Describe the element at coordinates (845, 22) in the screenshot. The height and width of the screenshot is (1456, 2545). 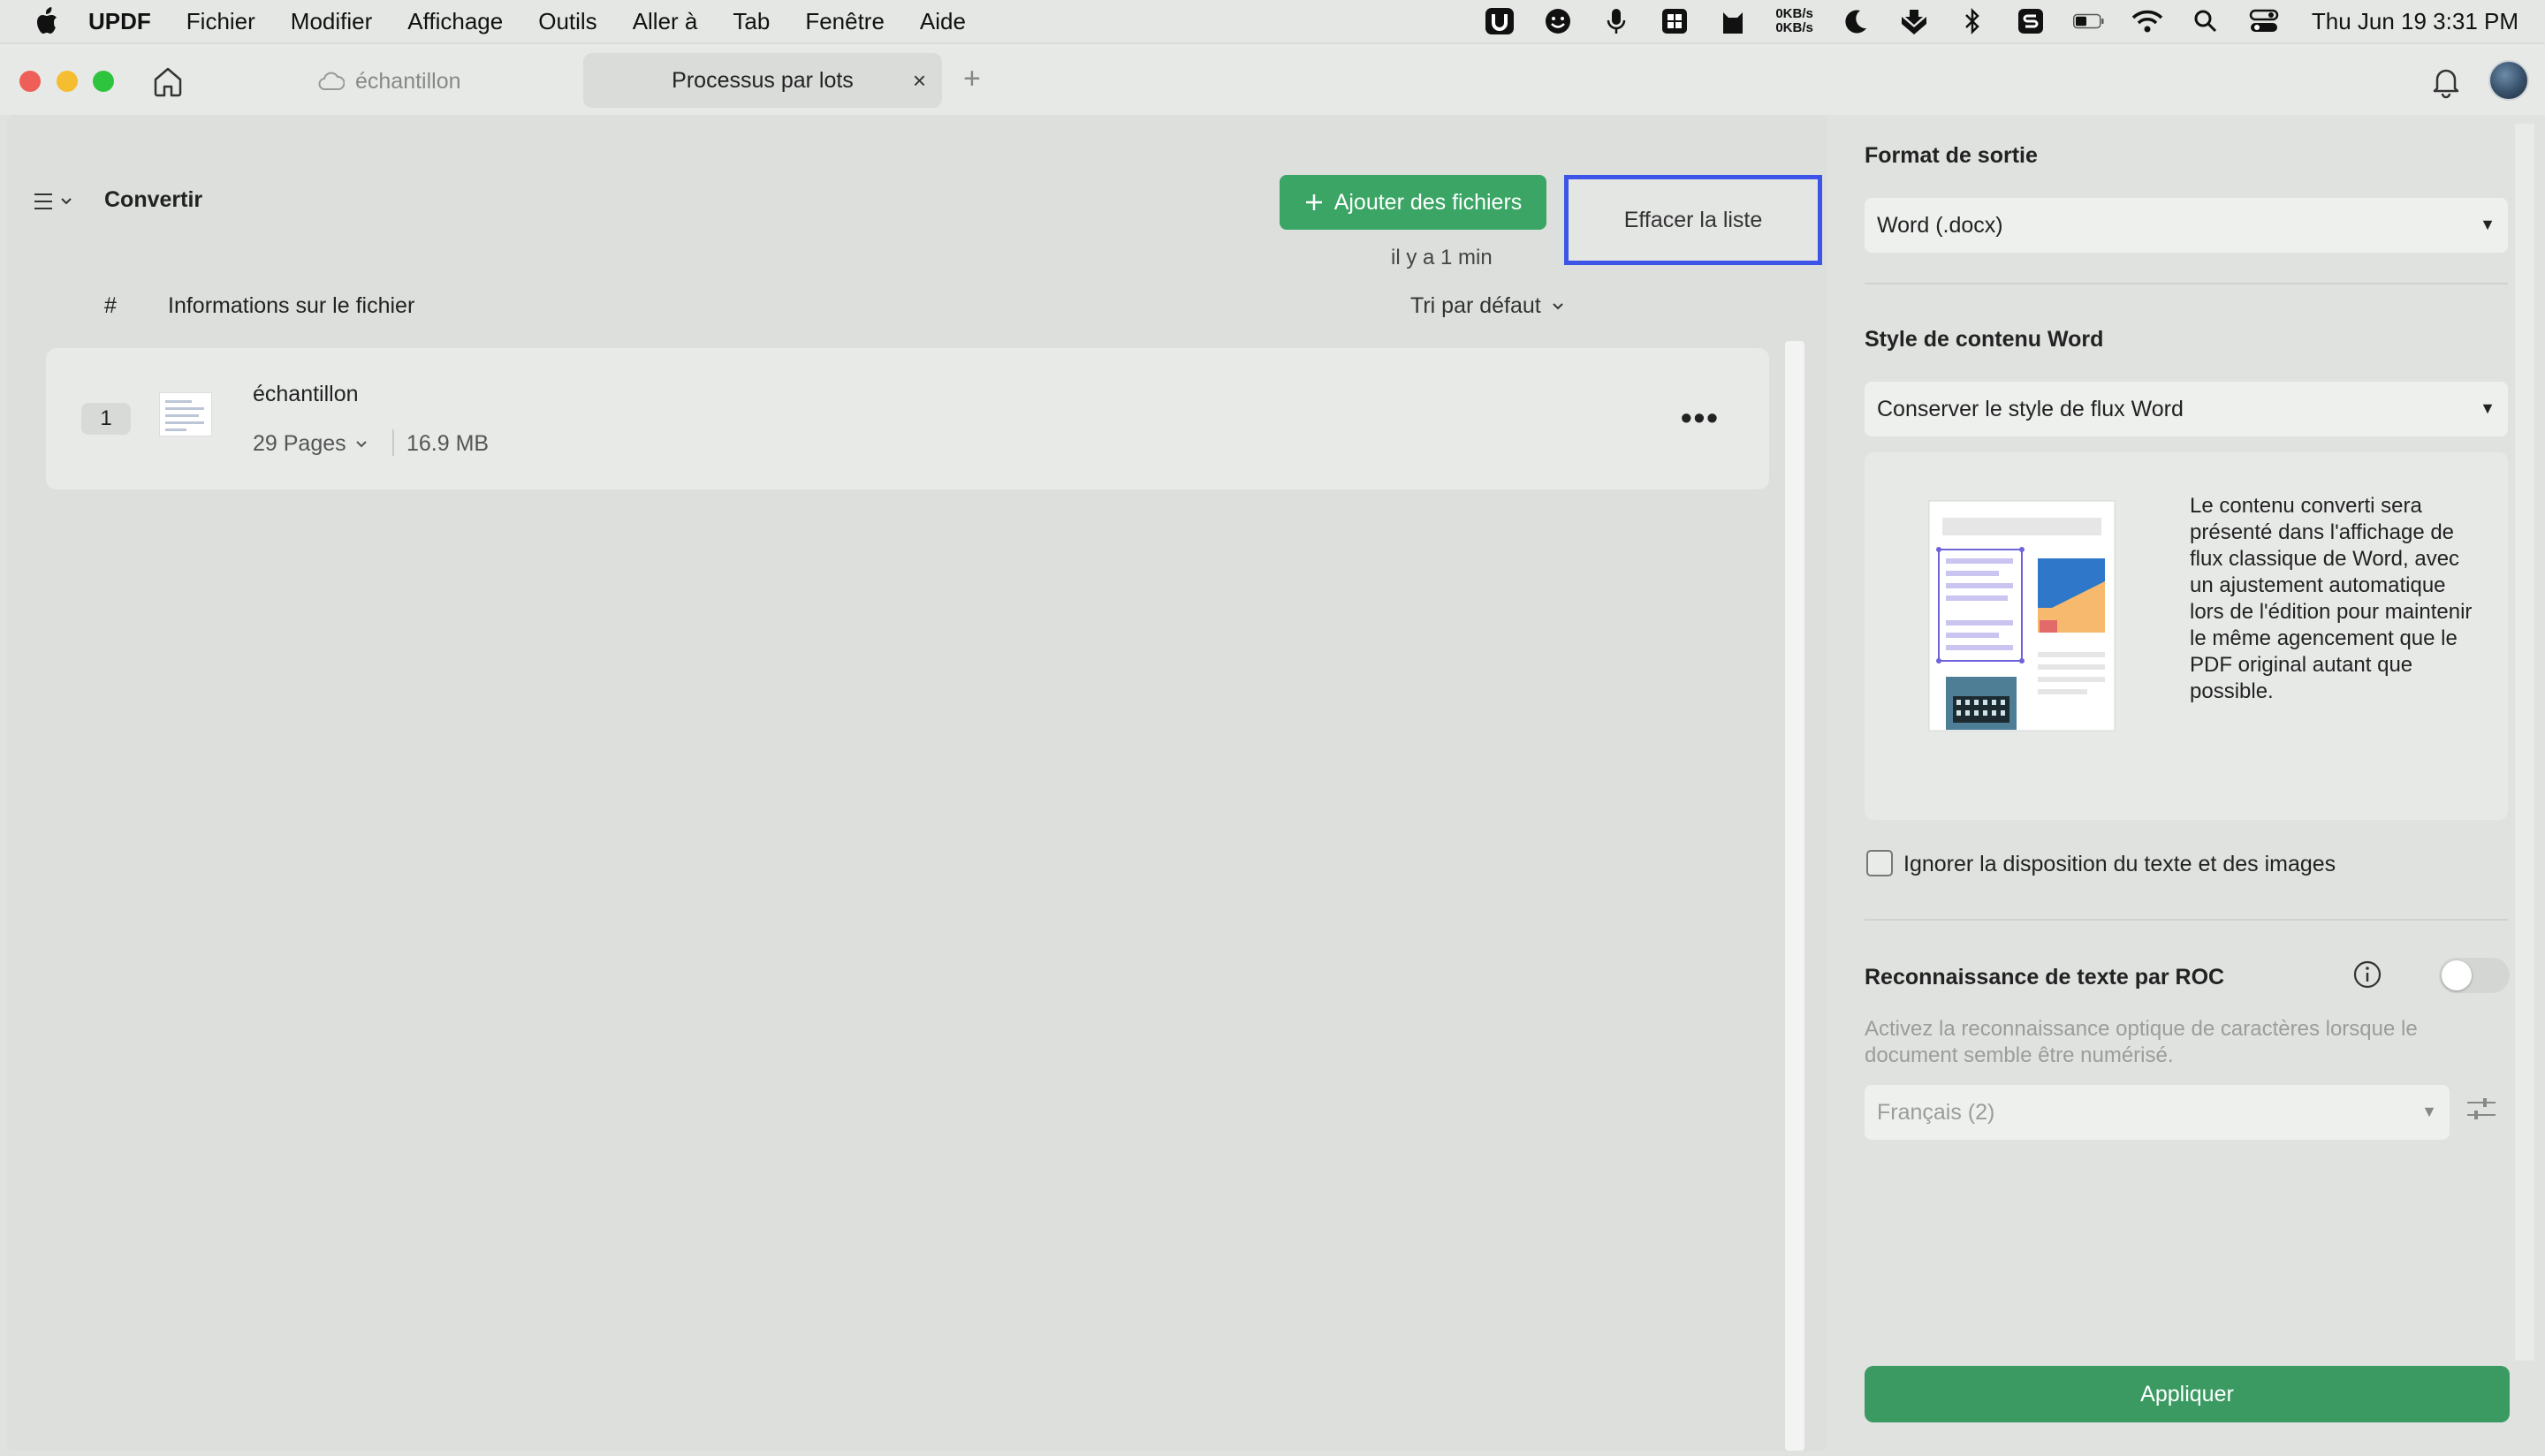
I see `menu-fenetre: Fenêtre` at that location.